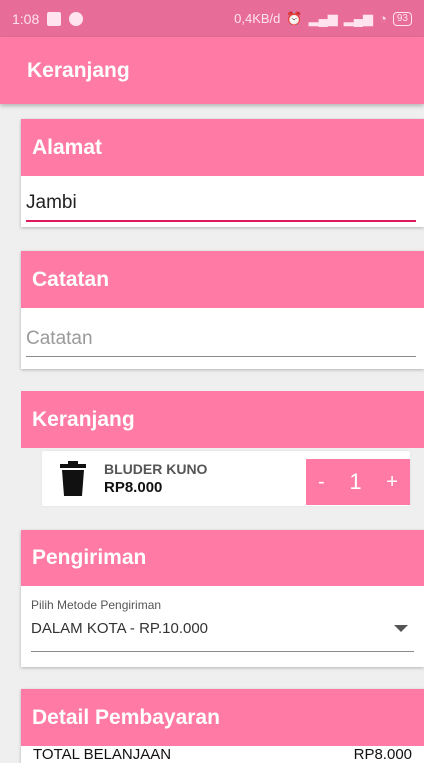  I want to click on trash-icon, so click(73, 478).